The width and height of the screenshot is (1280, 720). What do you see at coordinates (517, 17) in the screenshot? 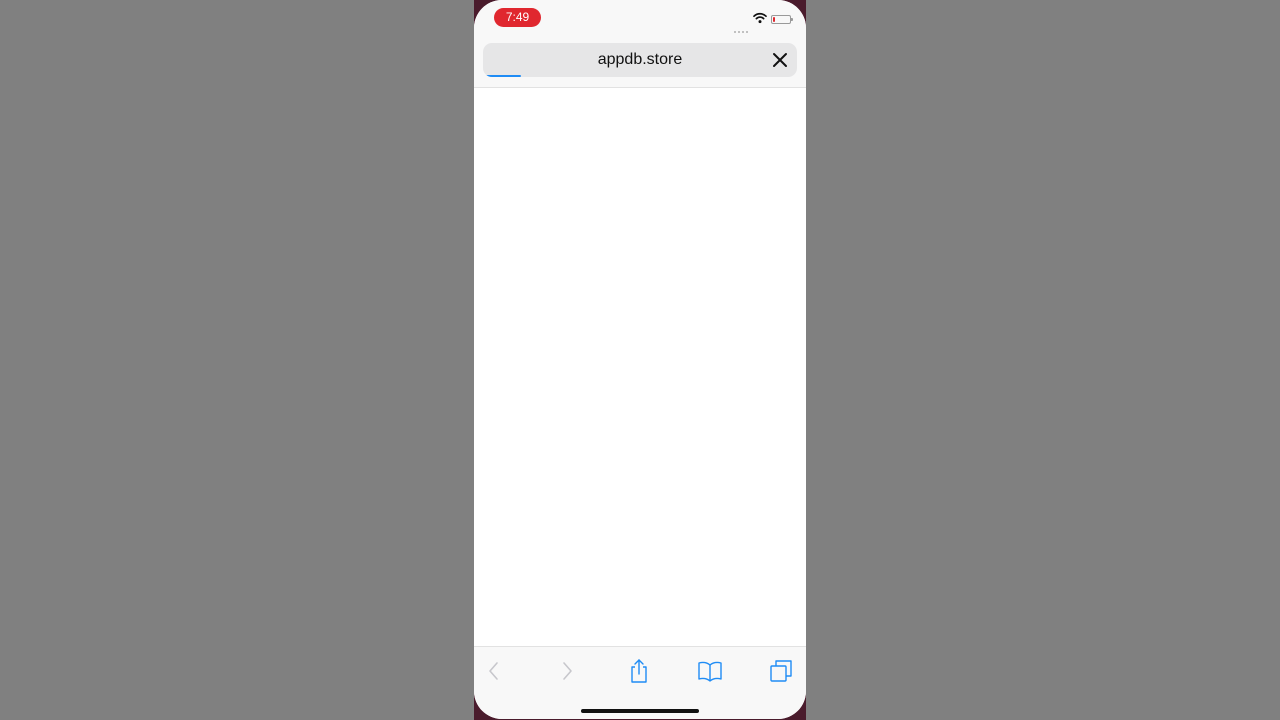
I see `status-time: 7:49` at bounding box center [517, 17].